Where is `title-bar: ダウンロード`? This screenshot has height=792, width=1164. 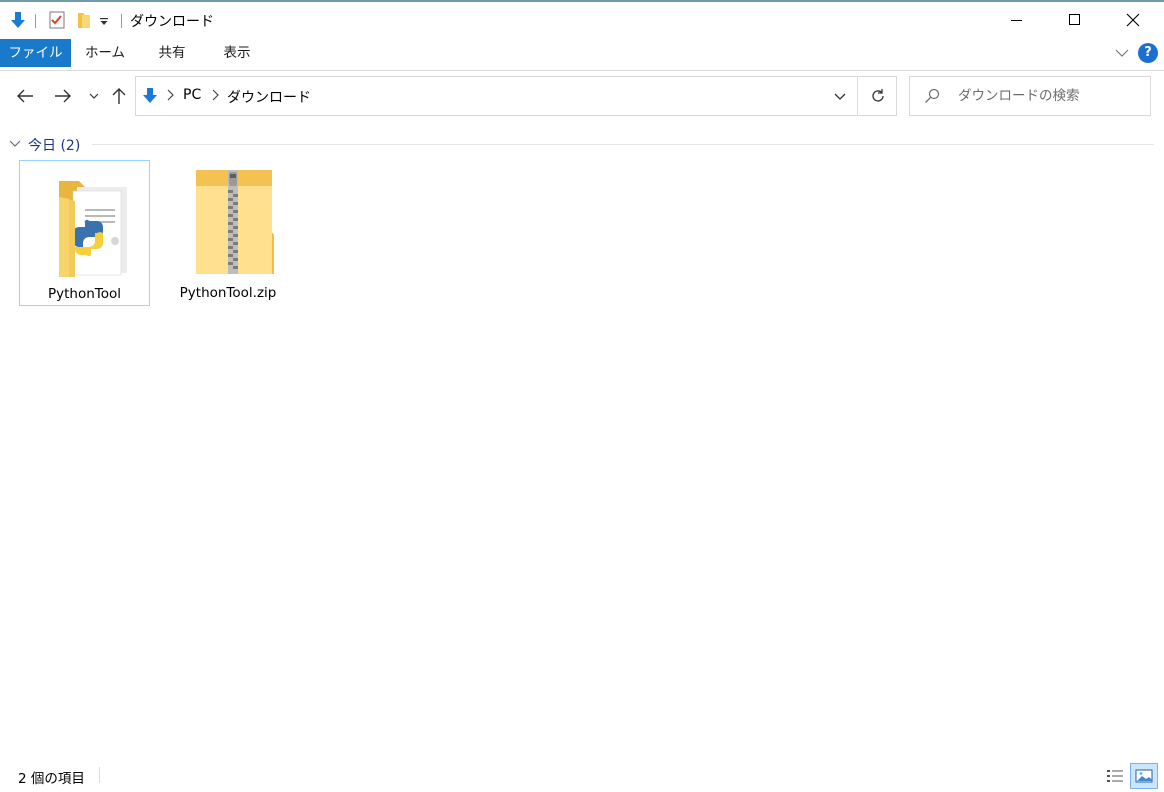 title-bar: ダウンロード is located at coordinates (582, 20).